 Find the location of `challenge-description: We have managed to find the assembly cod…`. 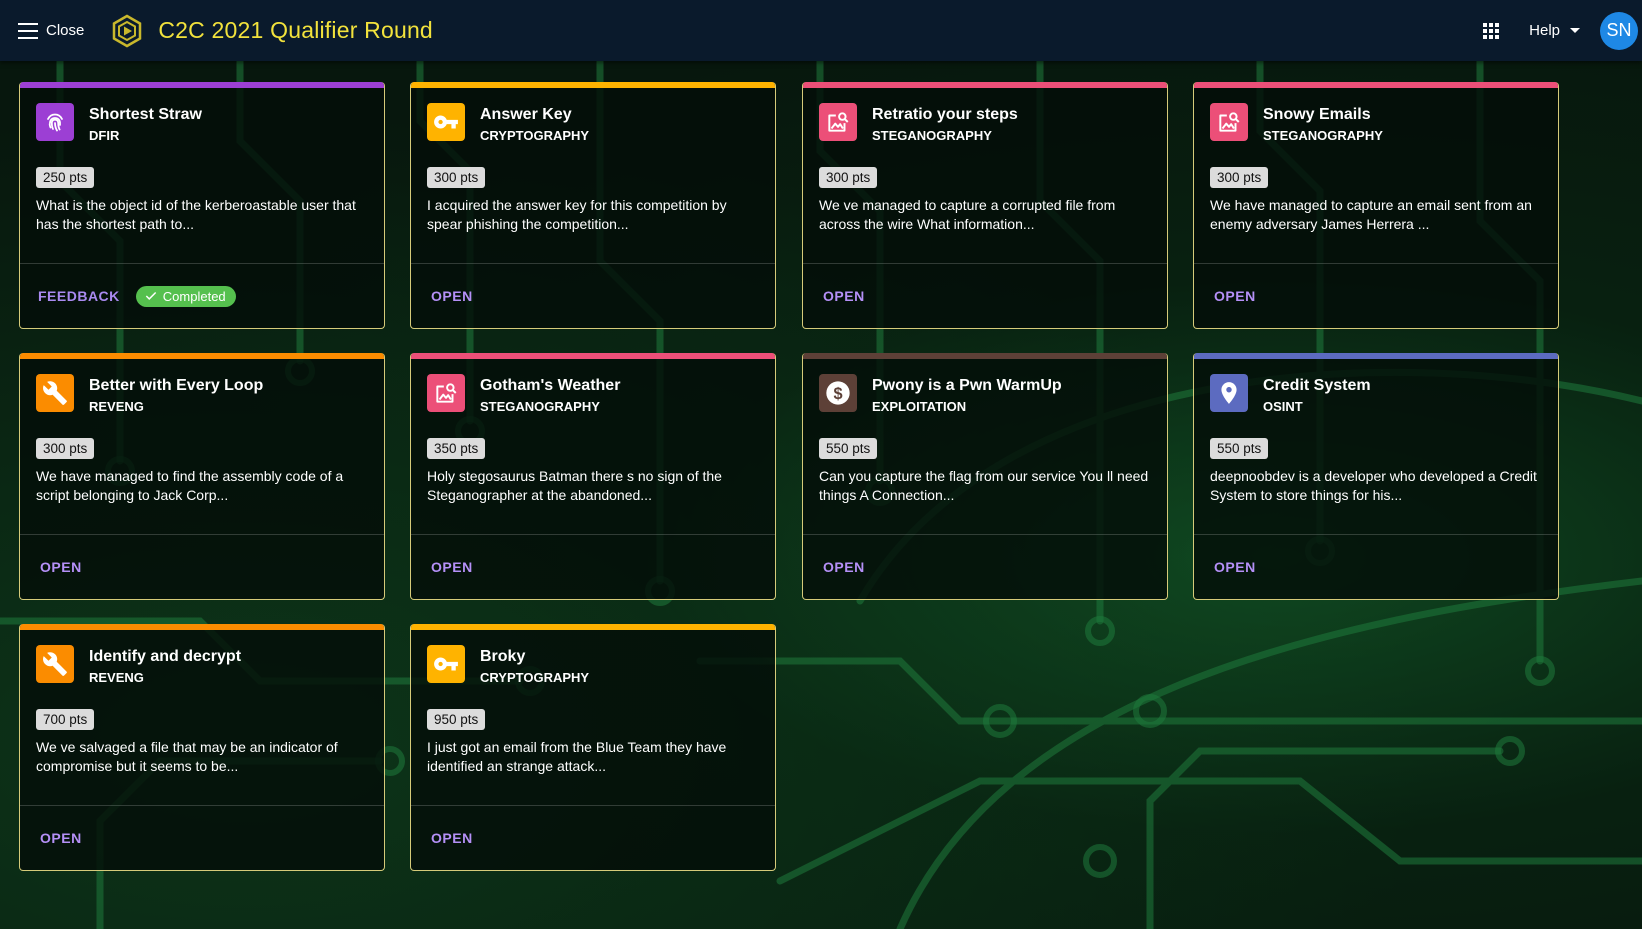

challenge-description: We have managed to find the assembly cod… is located at coordinates (190, 485).